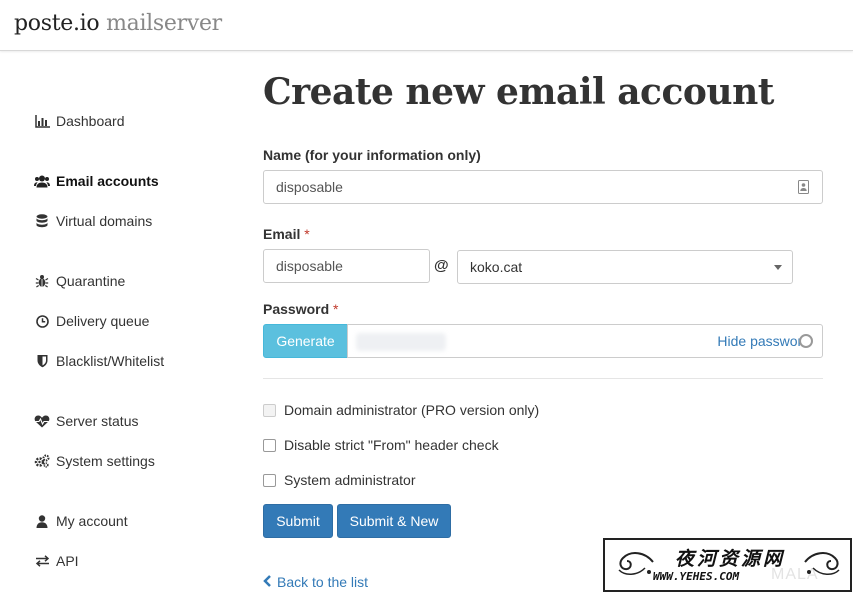  What do you see at coordinates (91, 281) in the screenshot?
I see `sidebar-item-label: Quarantine` at bounding box center [91, 281].